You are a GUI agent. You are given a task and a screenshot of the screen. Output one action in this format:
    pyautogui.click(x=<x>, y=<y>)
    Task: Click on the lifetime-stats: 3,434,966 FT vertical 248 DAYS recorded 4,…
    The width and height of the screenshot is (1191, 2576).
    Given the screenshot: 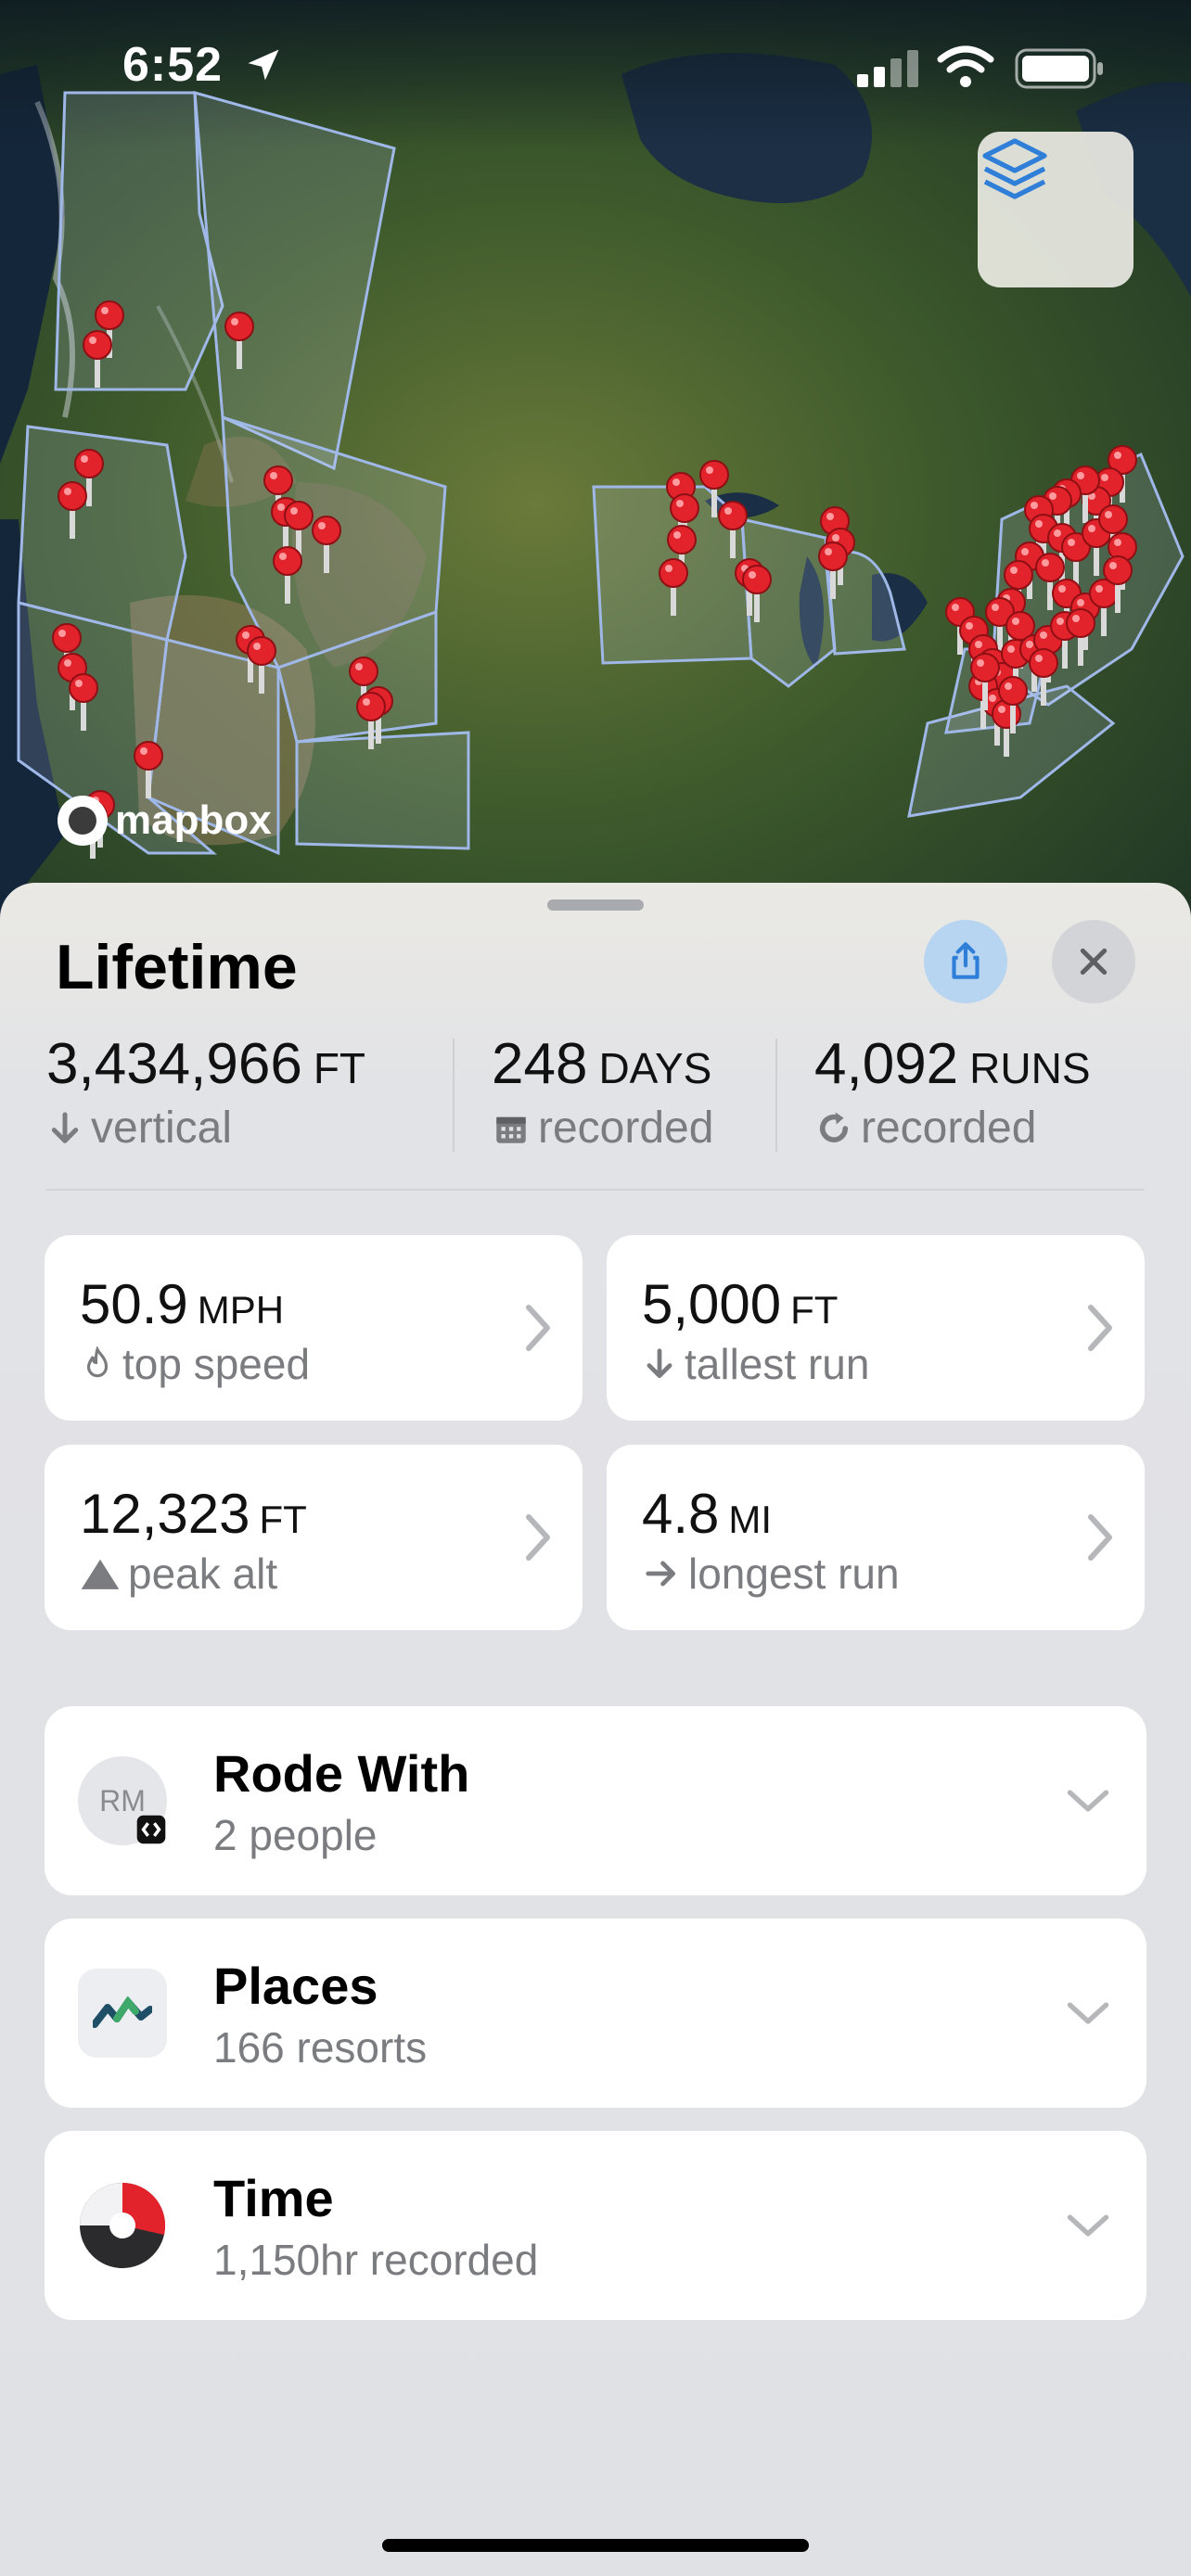 What is the action you would take?
    pyautogui.click(x=595, y=1100)
    